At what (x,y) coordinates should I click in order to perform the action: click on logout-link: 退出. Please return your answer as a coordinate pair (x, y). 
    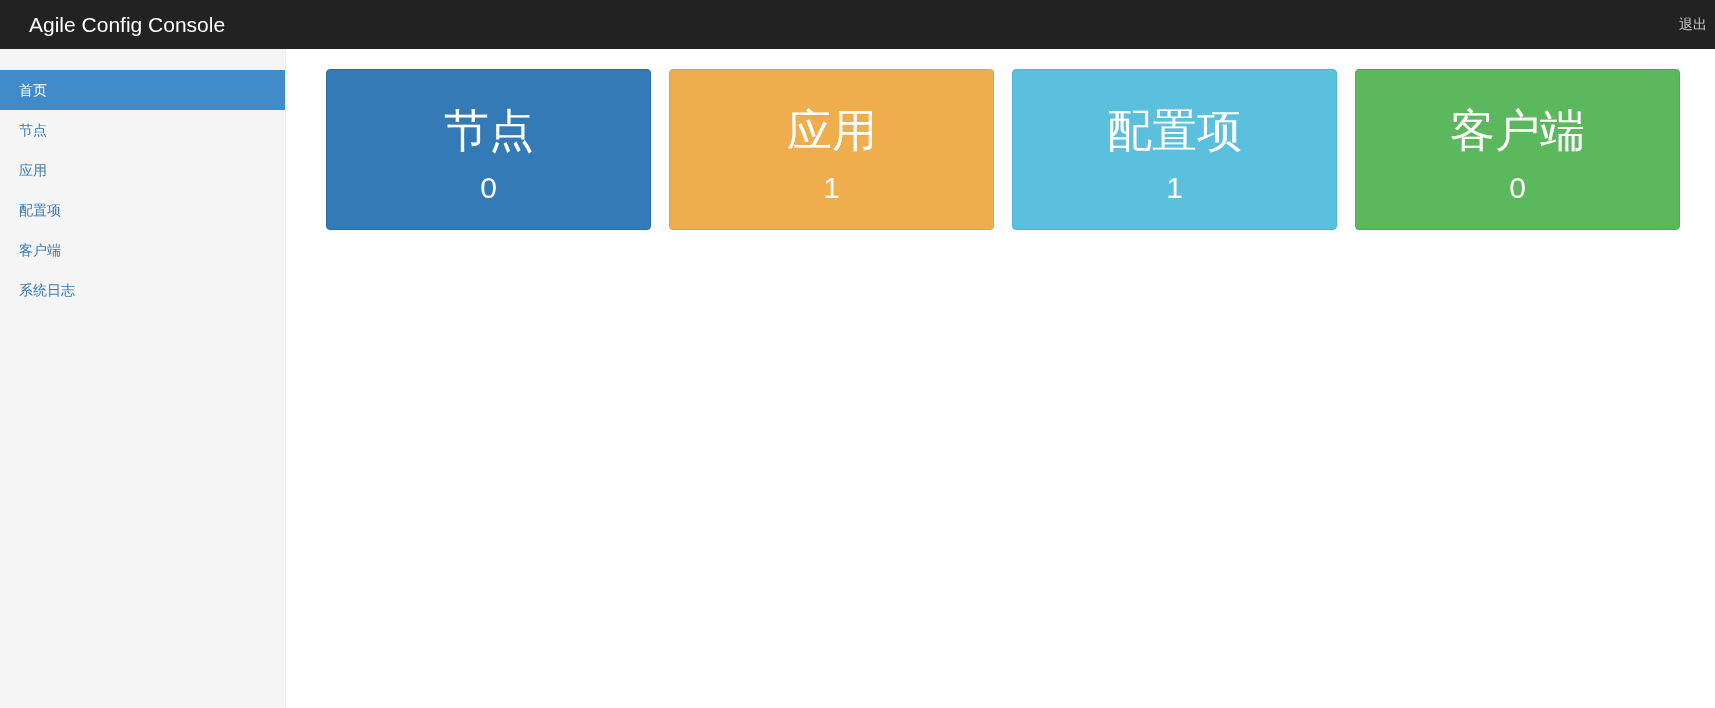
    Looking at the image, I should click on (1693, 24).